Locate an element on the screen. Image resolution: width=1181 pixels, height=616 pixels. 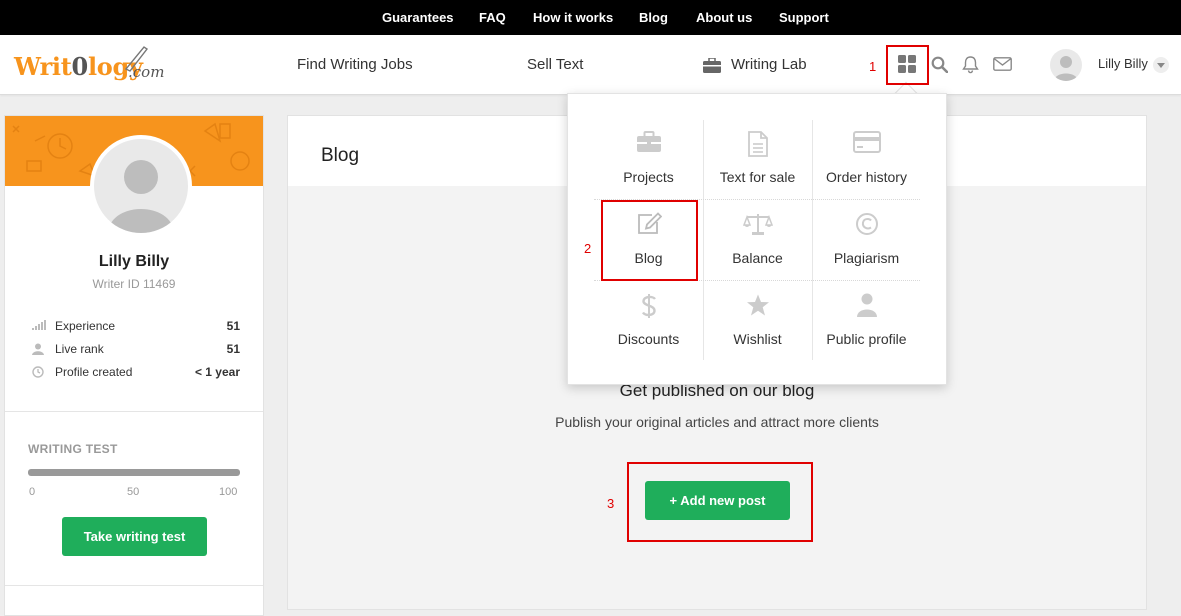
writer-id: Writer ID 11469 is located at coordinates (134, 284).